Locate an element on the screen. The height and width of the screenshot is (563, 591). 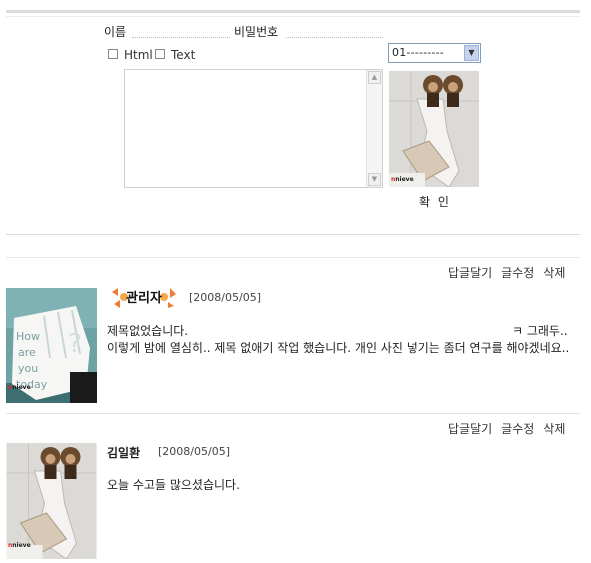
post-content-line: 오늘 수고들 많으셨습니다. is located at coordinates (173, 485).